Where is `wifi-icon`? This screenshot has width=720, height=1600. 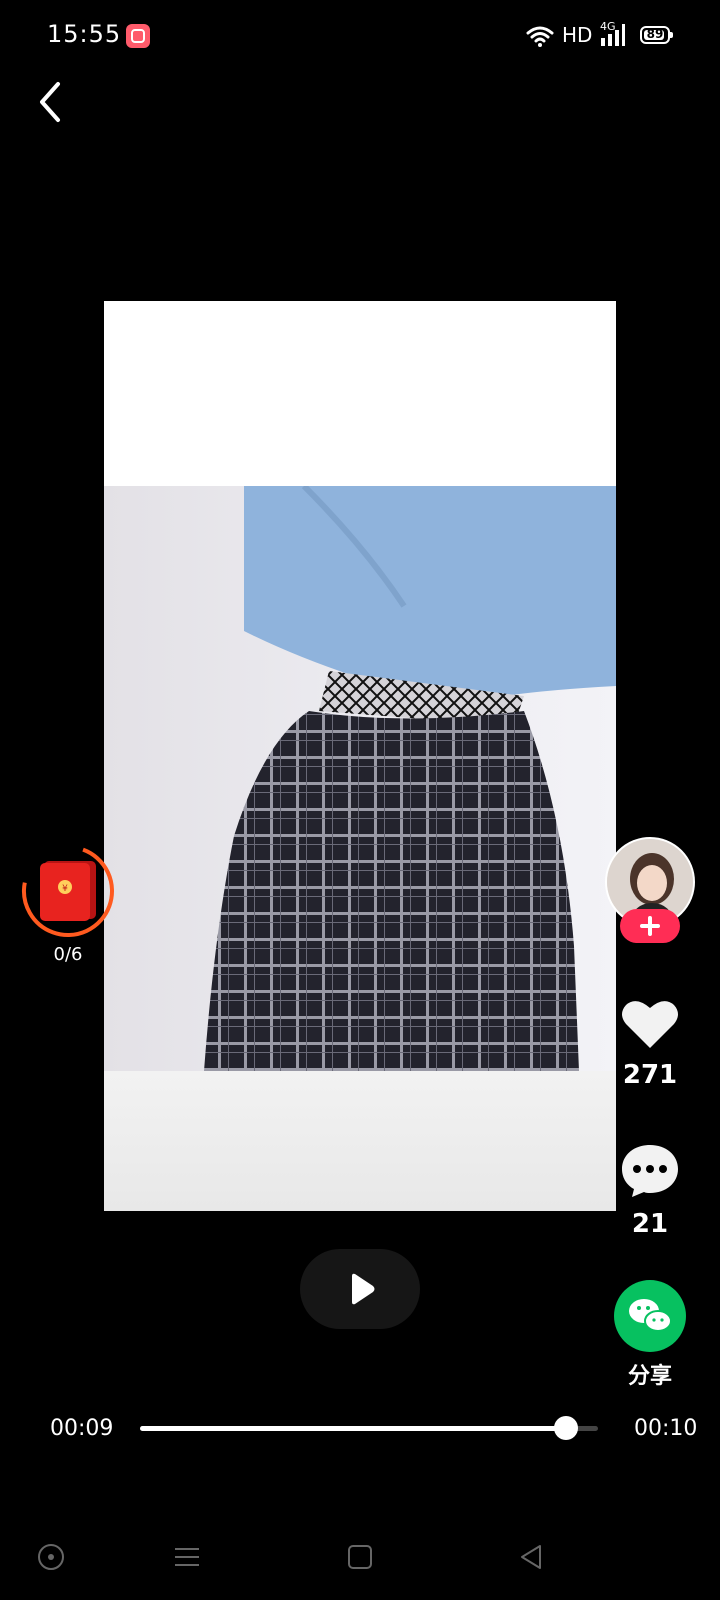
wifi-icon is located at coordinates (540, 36).